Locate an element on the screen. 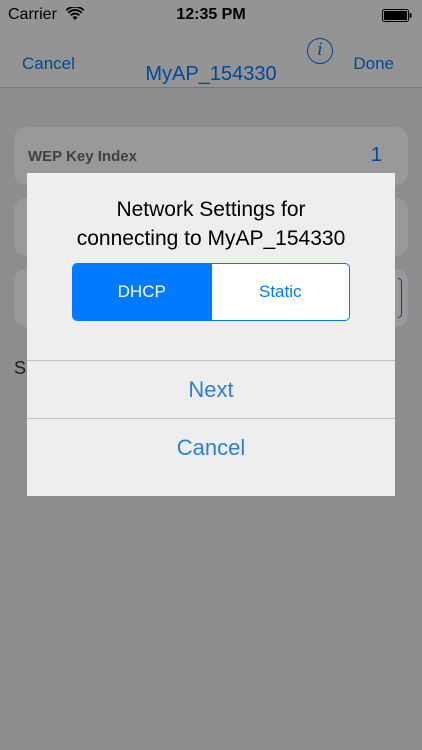 This screenshot has width=422, height=750. next-button: Next is located at coordinates (211, 390).